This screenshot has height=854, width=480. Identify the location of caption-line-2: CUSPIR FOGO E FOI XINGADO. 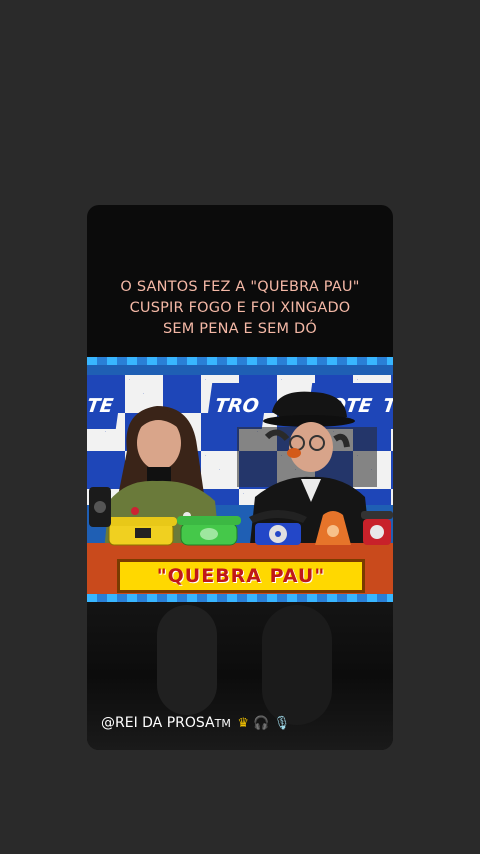
(240, 308).